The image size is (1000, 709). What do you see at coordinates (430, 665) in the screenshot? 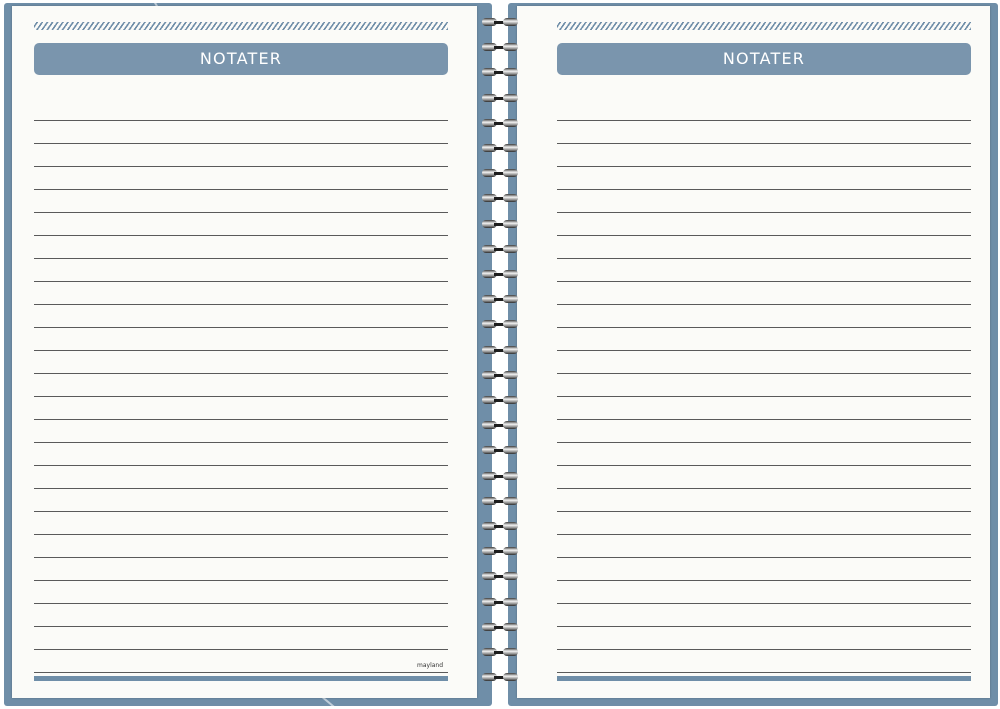
I see `brand-mark: mayland` at bounding box center [430, 665].